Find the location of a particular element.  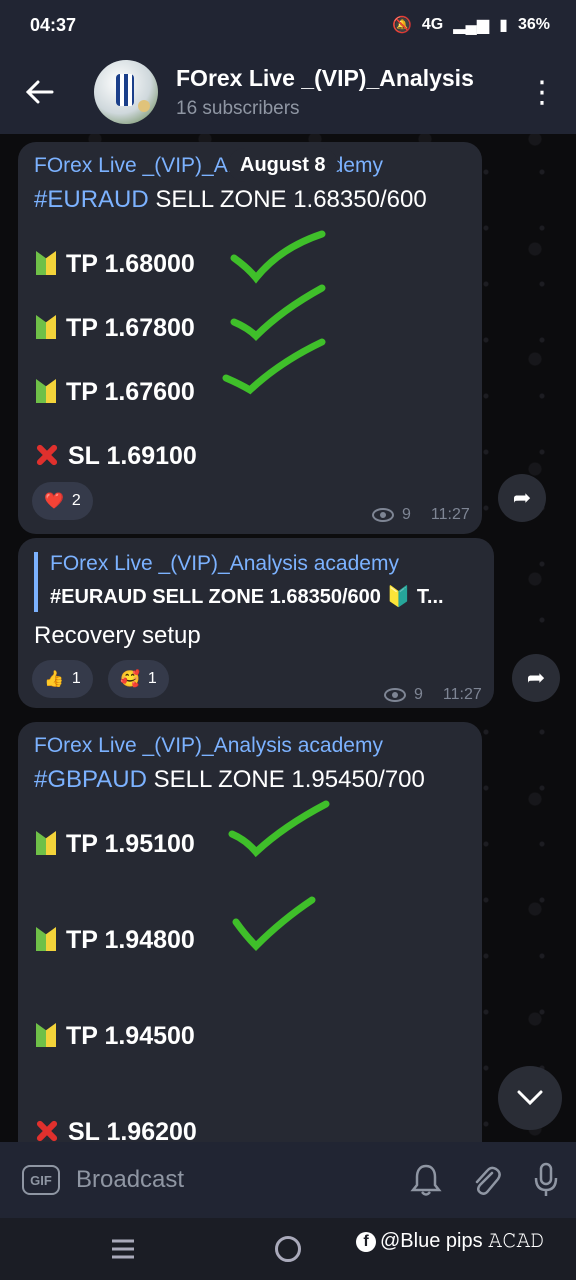

subscriber-count: 16 subscribers is located at coordinates (238, 108).